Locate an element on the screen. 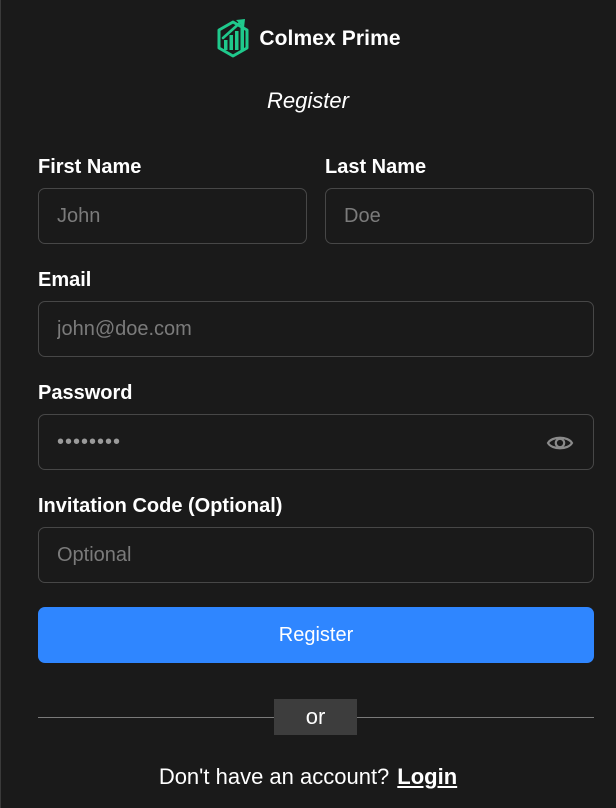 The height and width of the screenshot is (808, 616). first-name-input is located at coordinates (172, 216).